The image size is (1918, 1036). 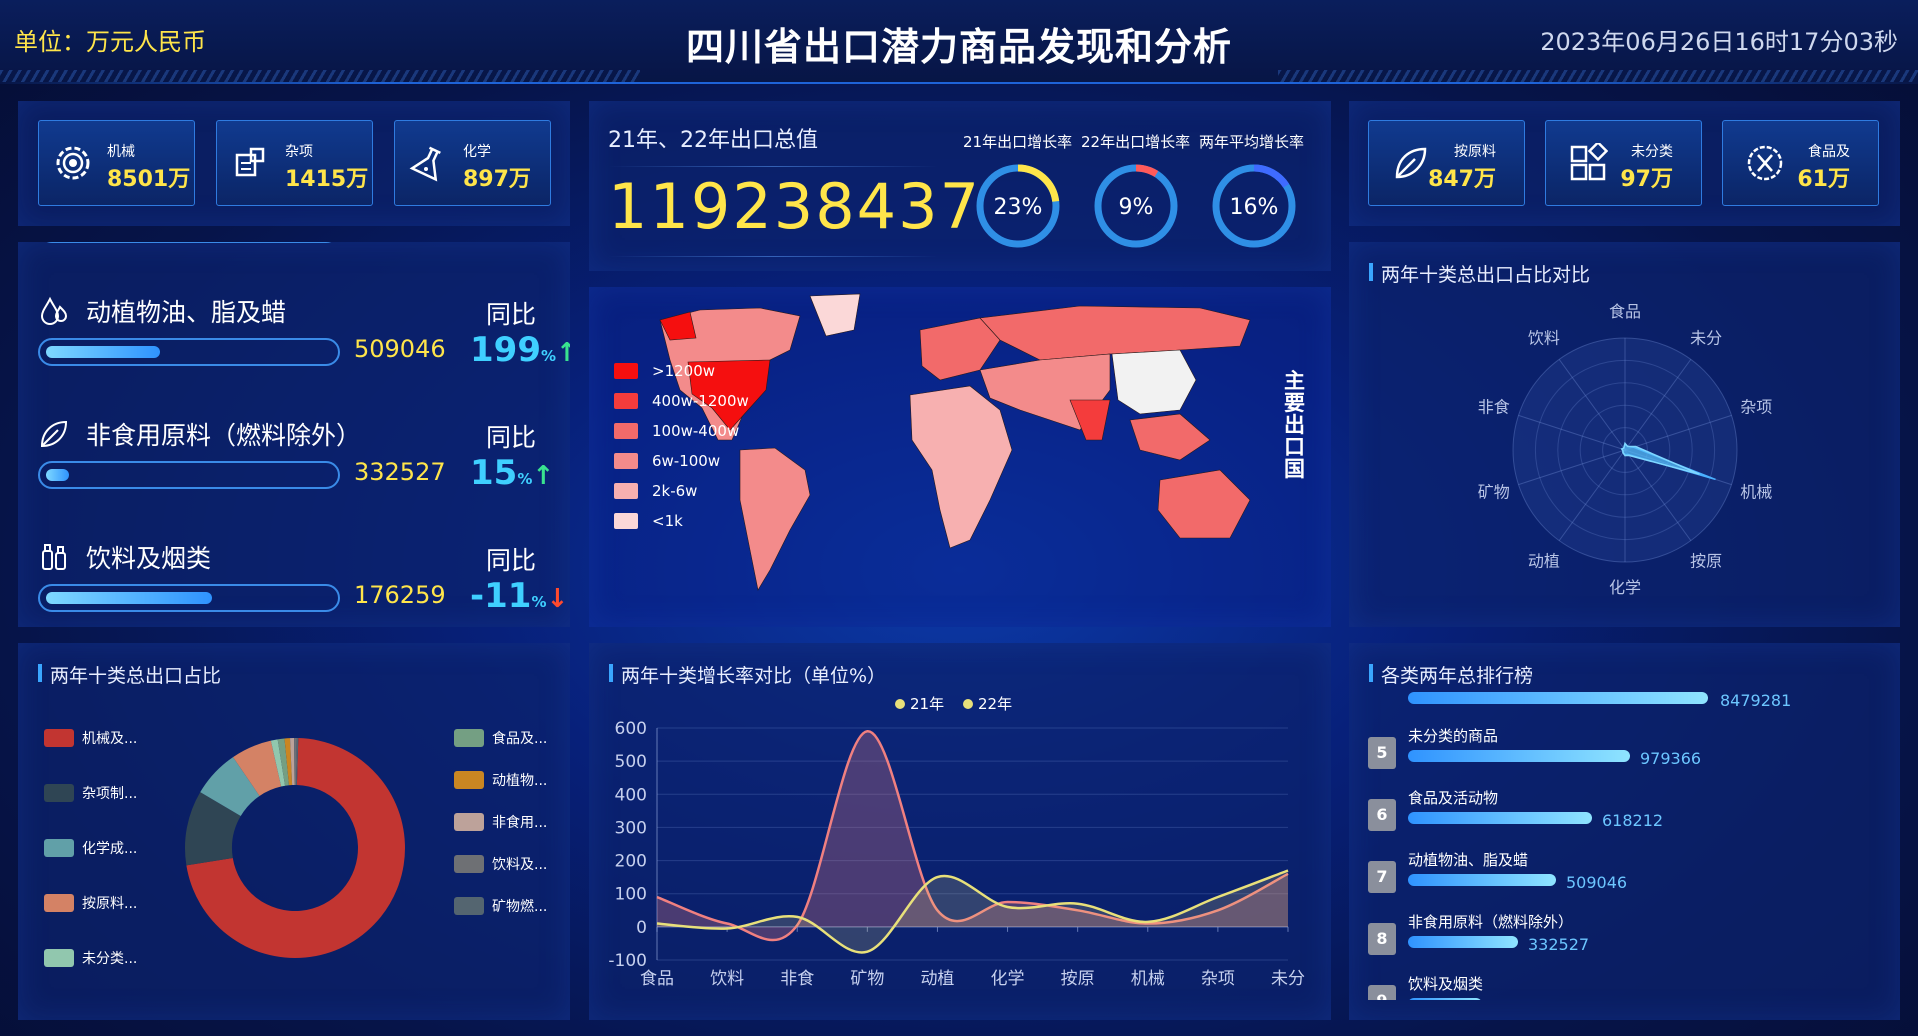 I want to click on radar-axis-label: 矿物, so click(x=1494, y=492).